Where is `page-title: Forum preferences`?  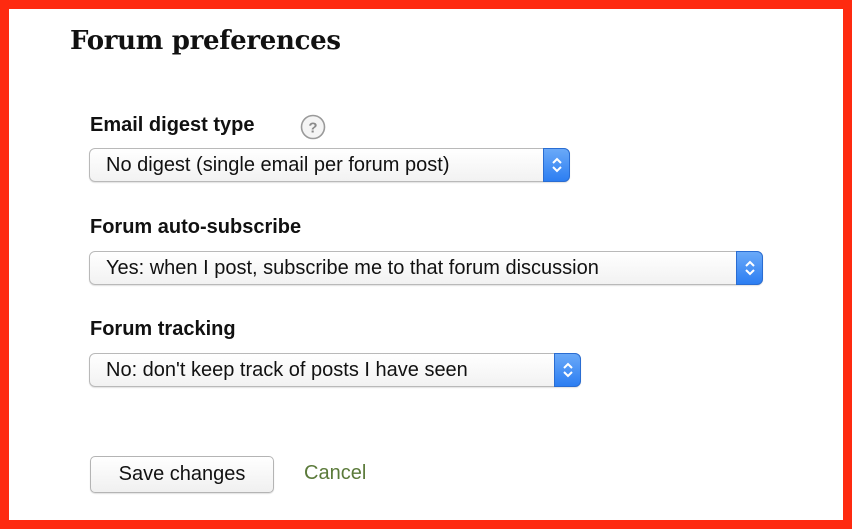 page-title: Forum preferences is located at coordinates (205, 41).